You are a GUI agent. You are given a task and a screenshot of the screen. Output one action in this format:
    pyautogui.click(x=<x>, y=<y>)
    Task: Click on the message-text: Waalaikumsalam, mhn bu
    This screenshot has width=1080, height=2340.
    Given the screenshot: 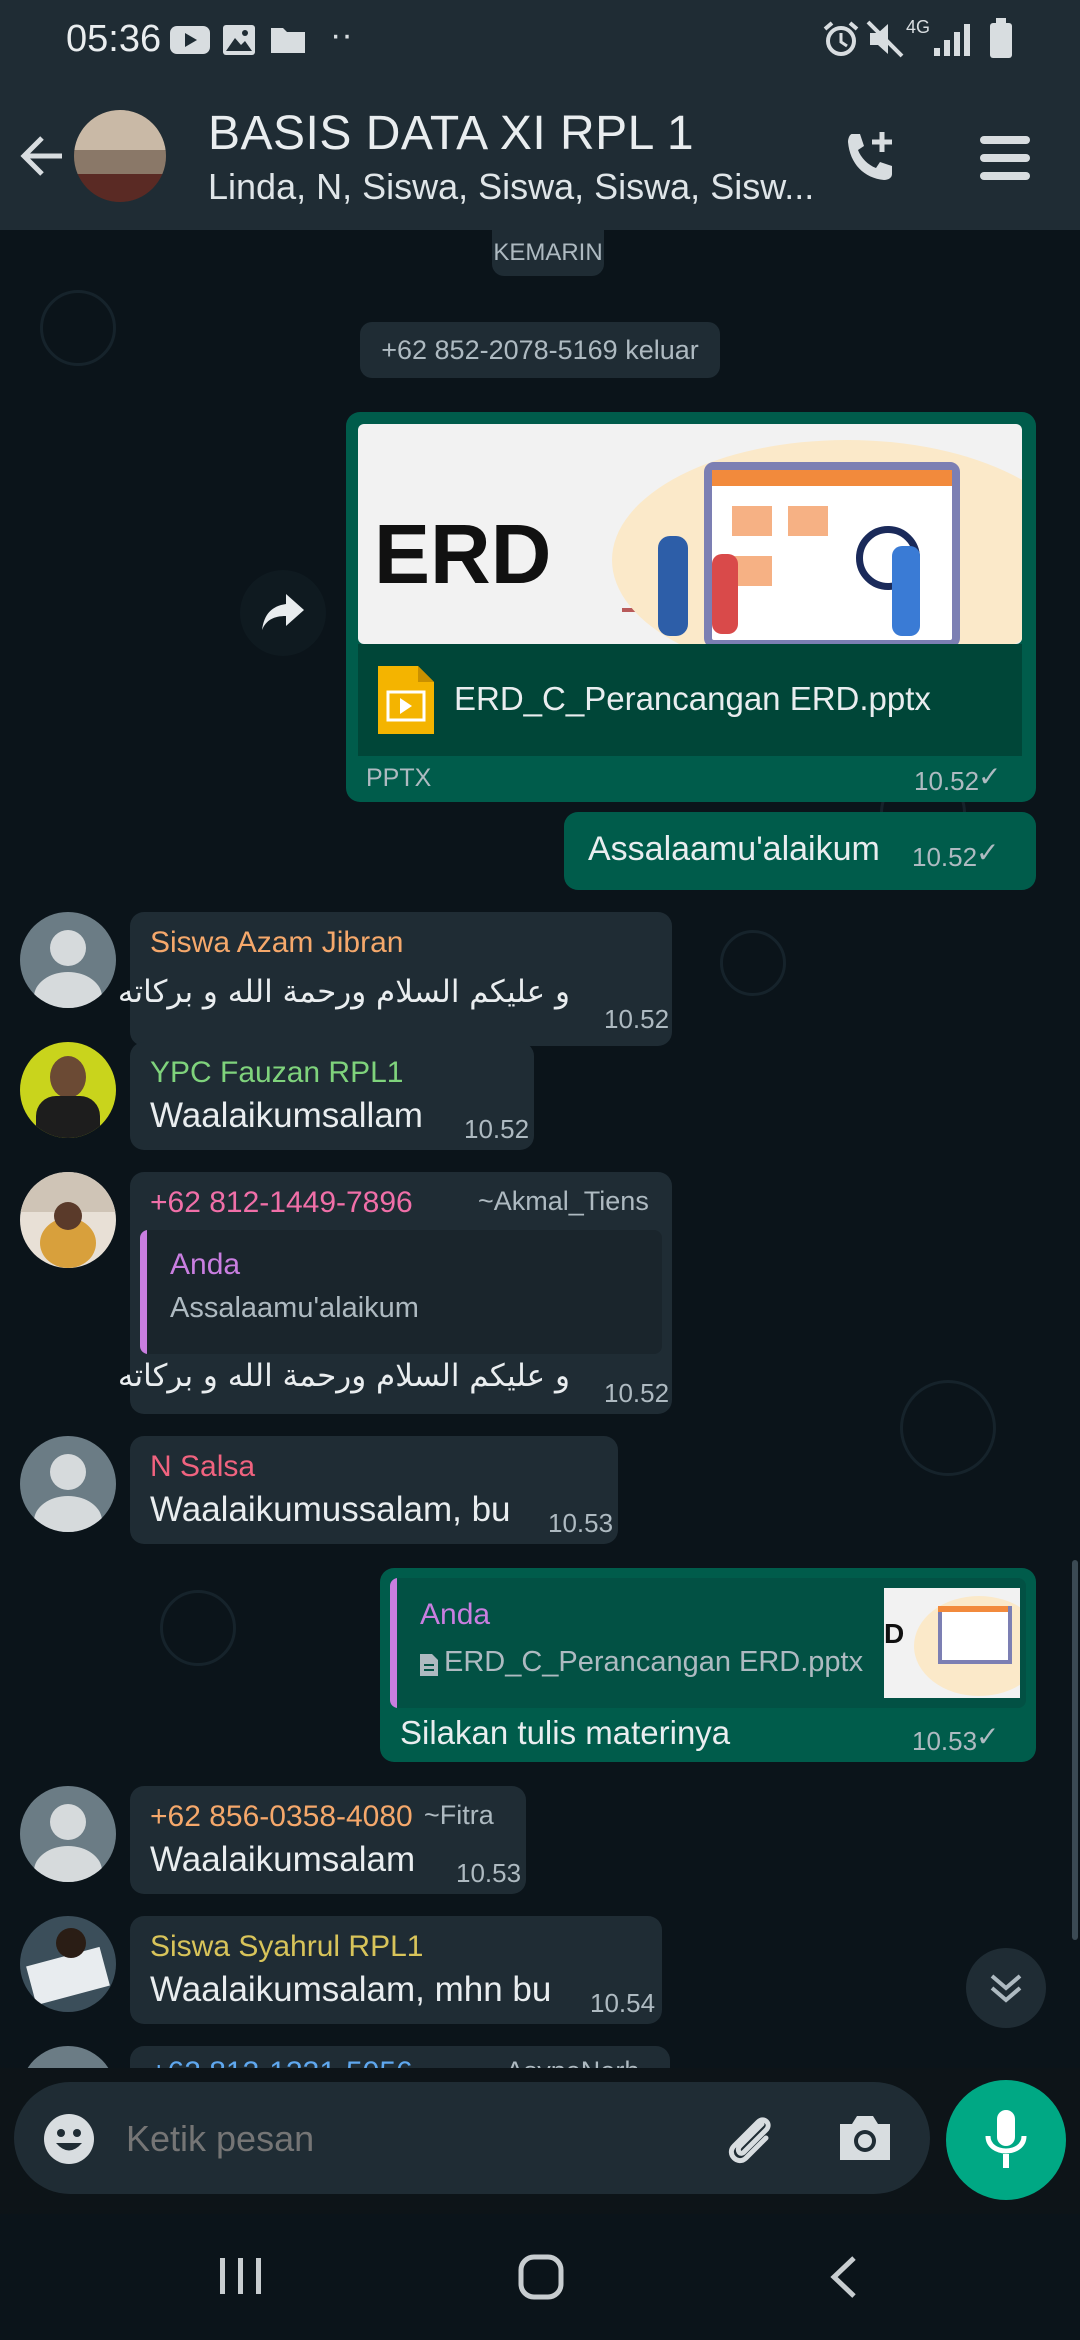 What is the action you would take?
    pyautogui.click(x=351, y=1989)
    